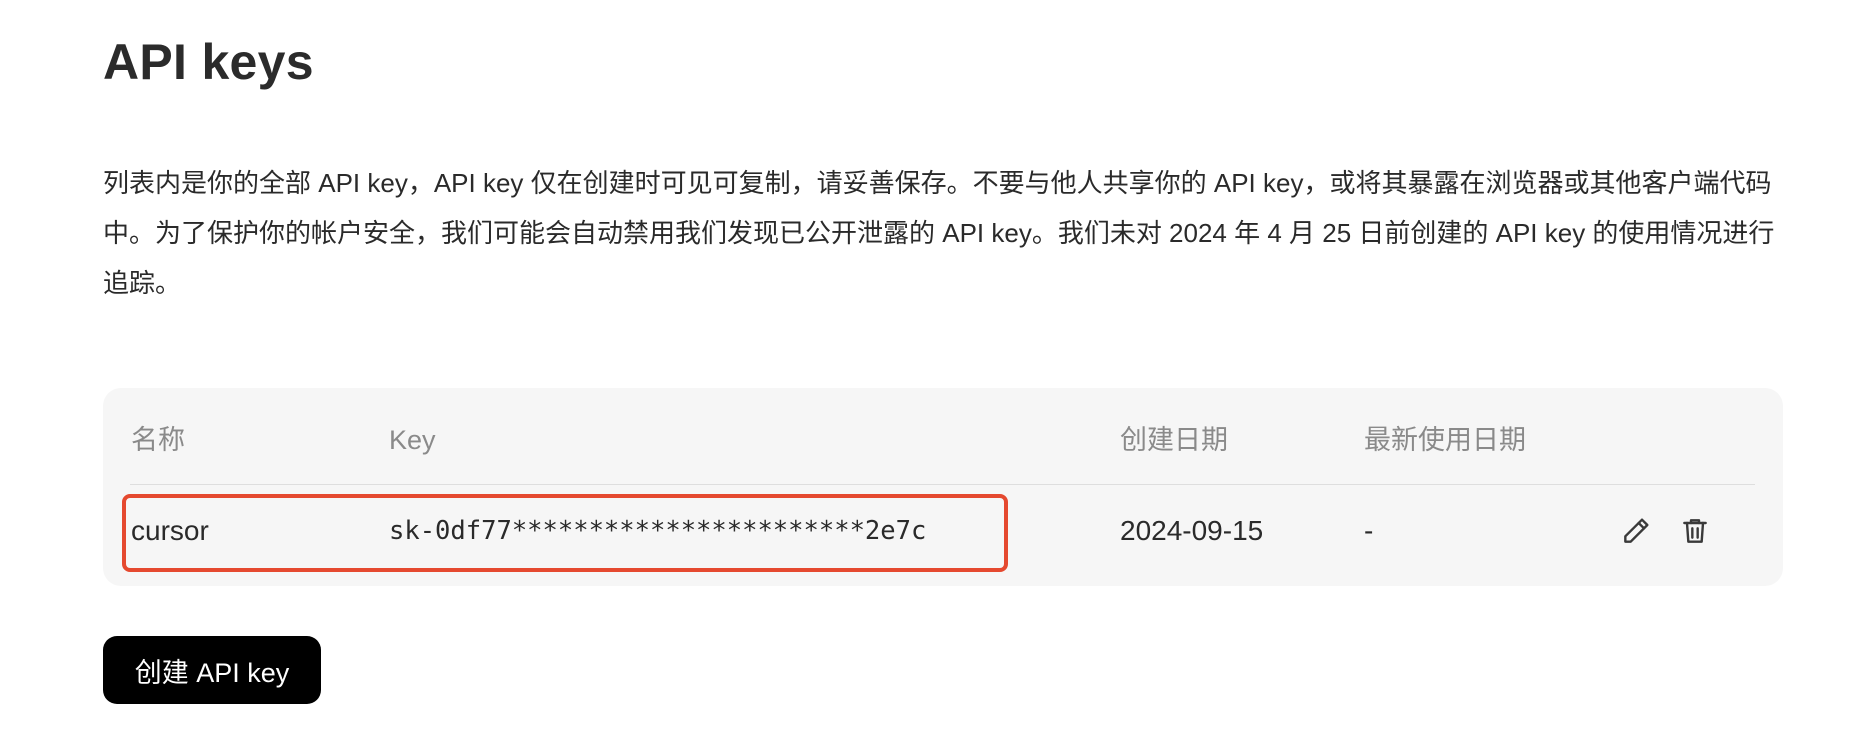  I want to click on delete-key-button, so click(1695, 531).